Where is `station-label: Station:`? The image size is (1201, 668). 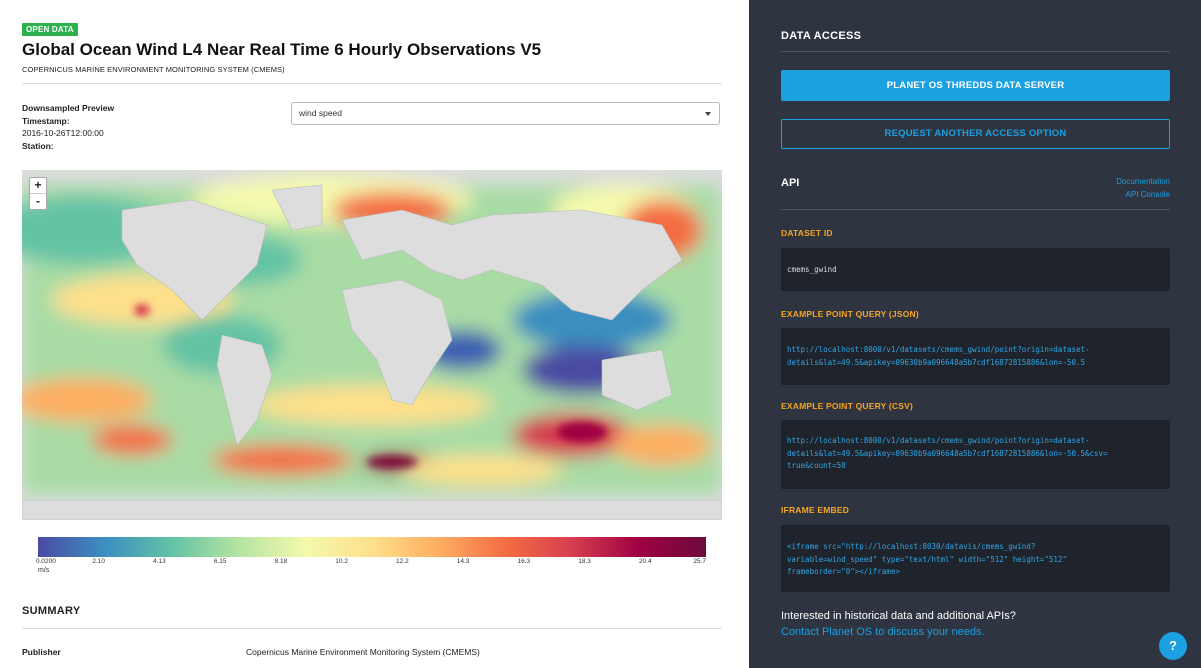
station-label: Station: is located at coordinates (38, 145).